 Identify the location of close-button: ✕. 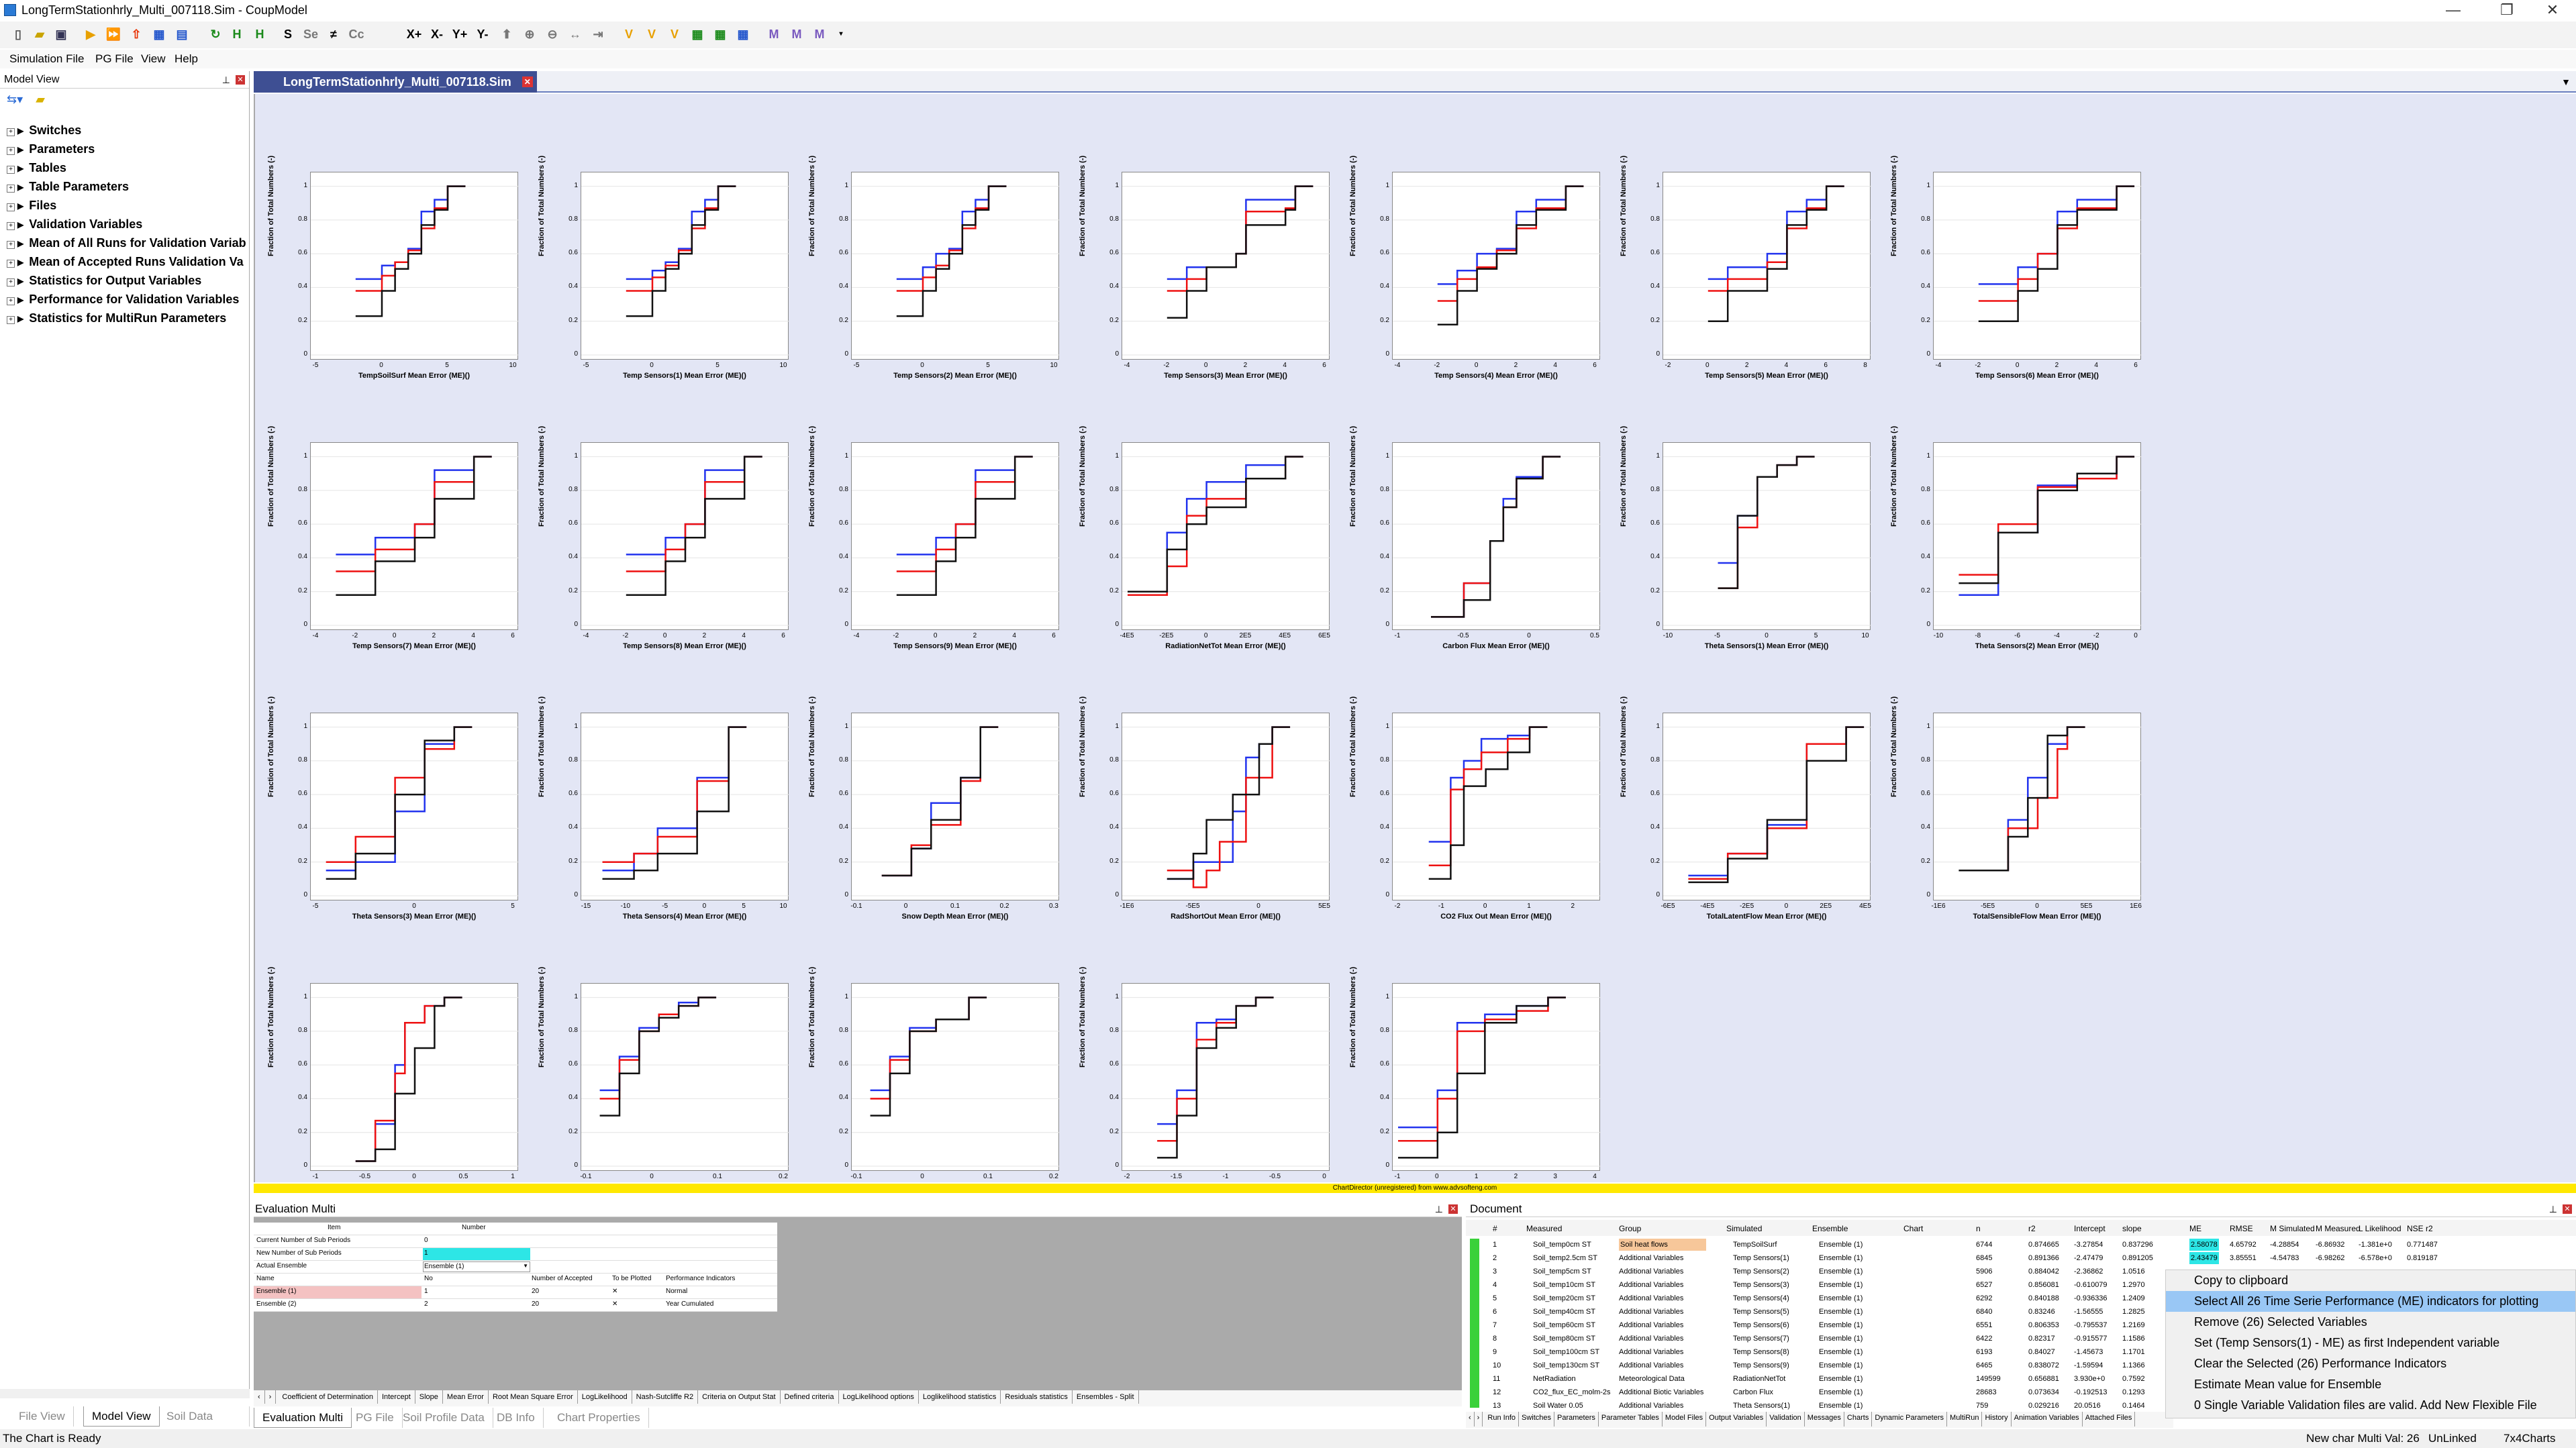
(2552, 10).